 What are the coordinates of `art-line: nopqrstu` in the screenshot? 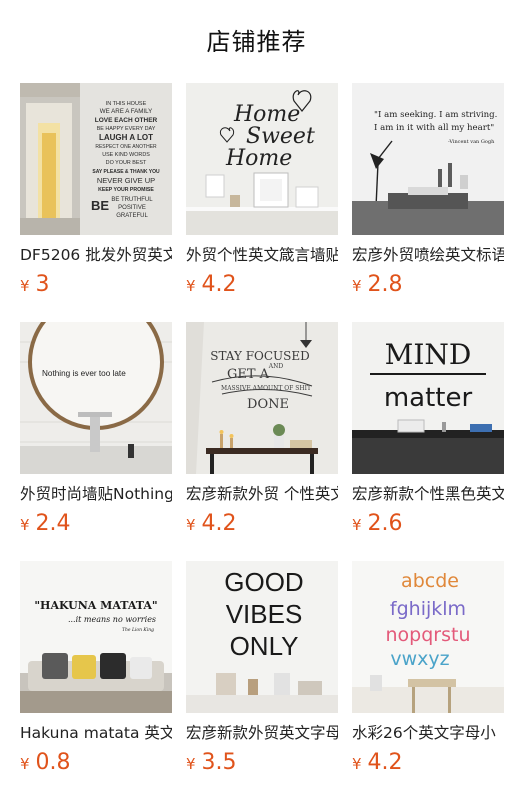 It's located at (428, 635).